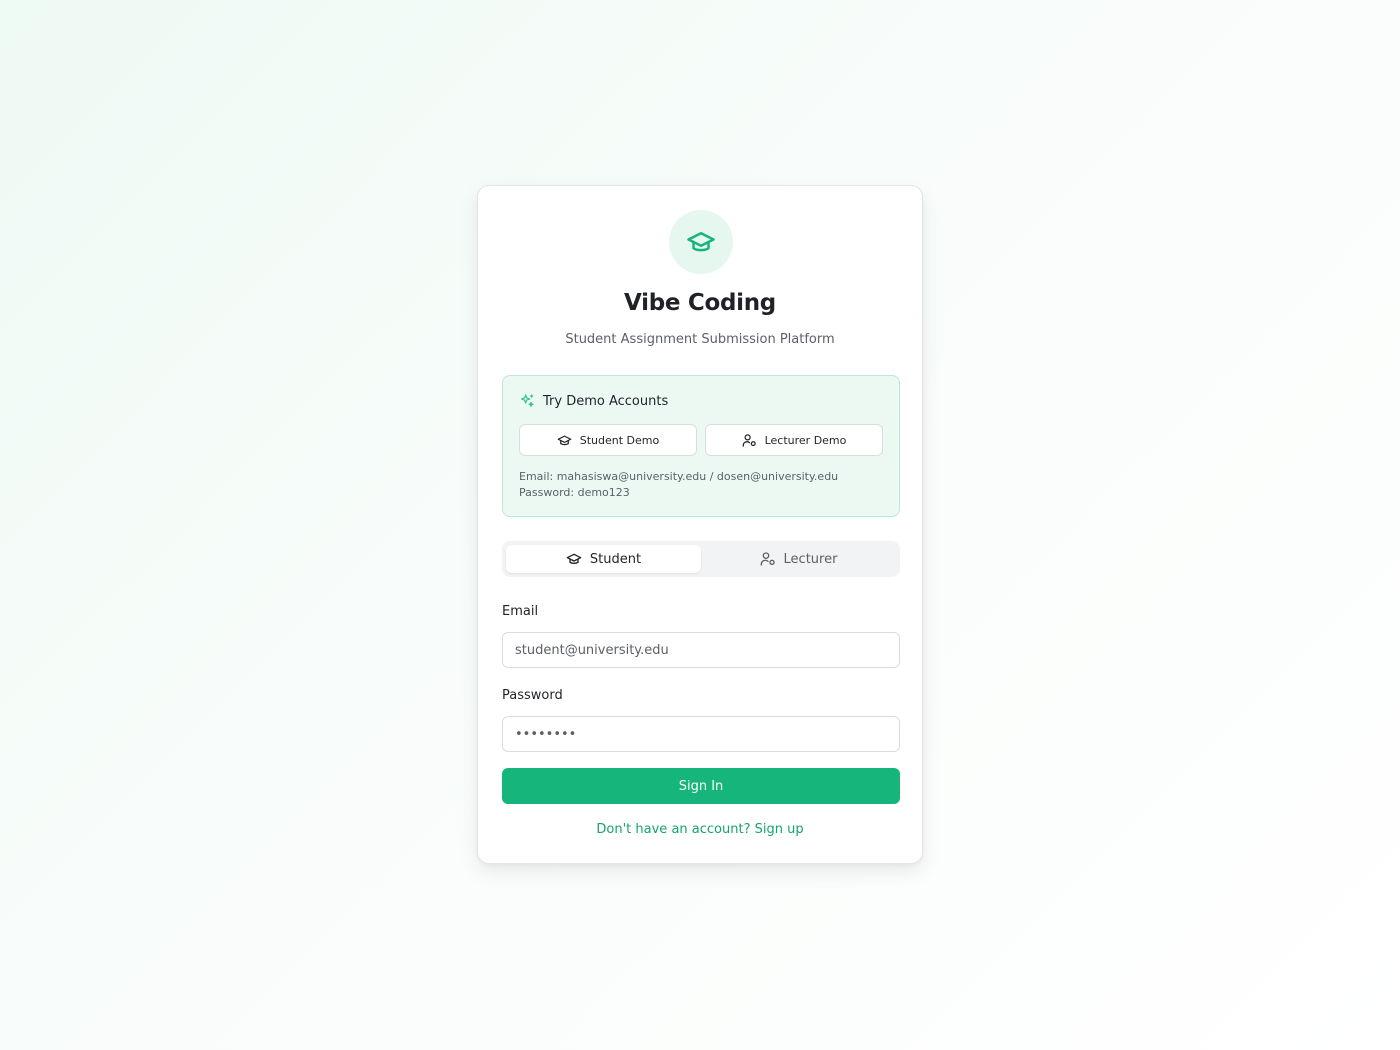 This screenshot has height=1050, width=1400. I want to click on lecturer-demo-label: Lecturer Demo, so click(805, 440).